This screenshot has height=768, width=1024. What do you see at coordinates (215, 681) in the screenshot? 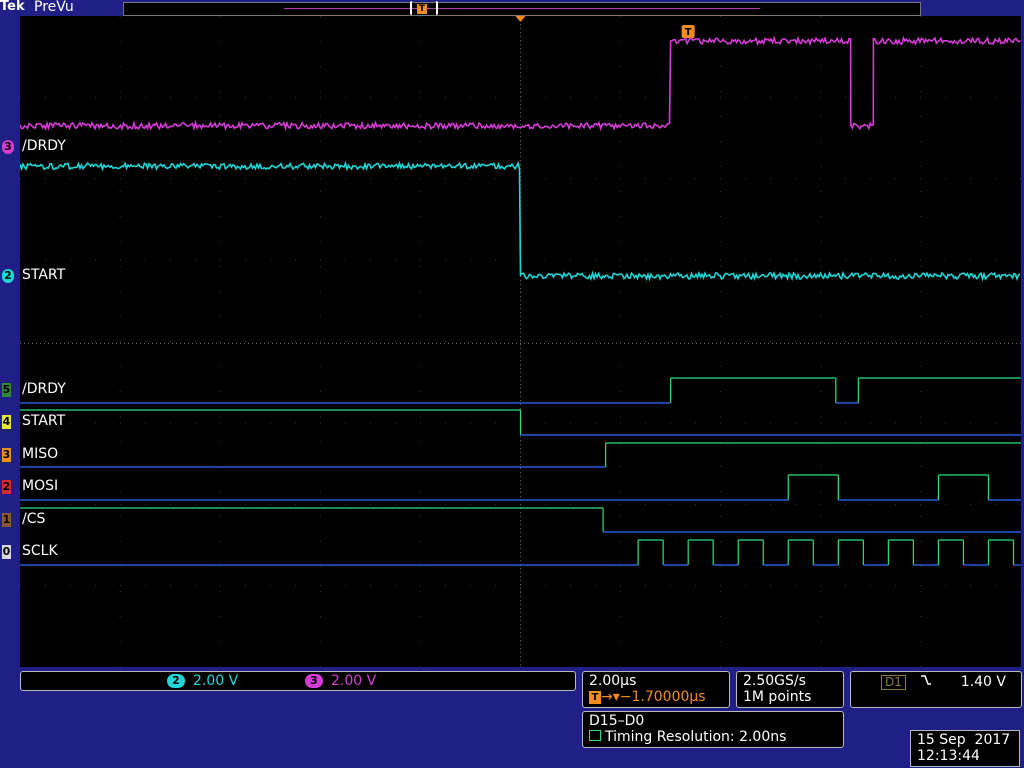
I see `ch2-scale-value: 2.00 V` at bounding box center [215, 681].